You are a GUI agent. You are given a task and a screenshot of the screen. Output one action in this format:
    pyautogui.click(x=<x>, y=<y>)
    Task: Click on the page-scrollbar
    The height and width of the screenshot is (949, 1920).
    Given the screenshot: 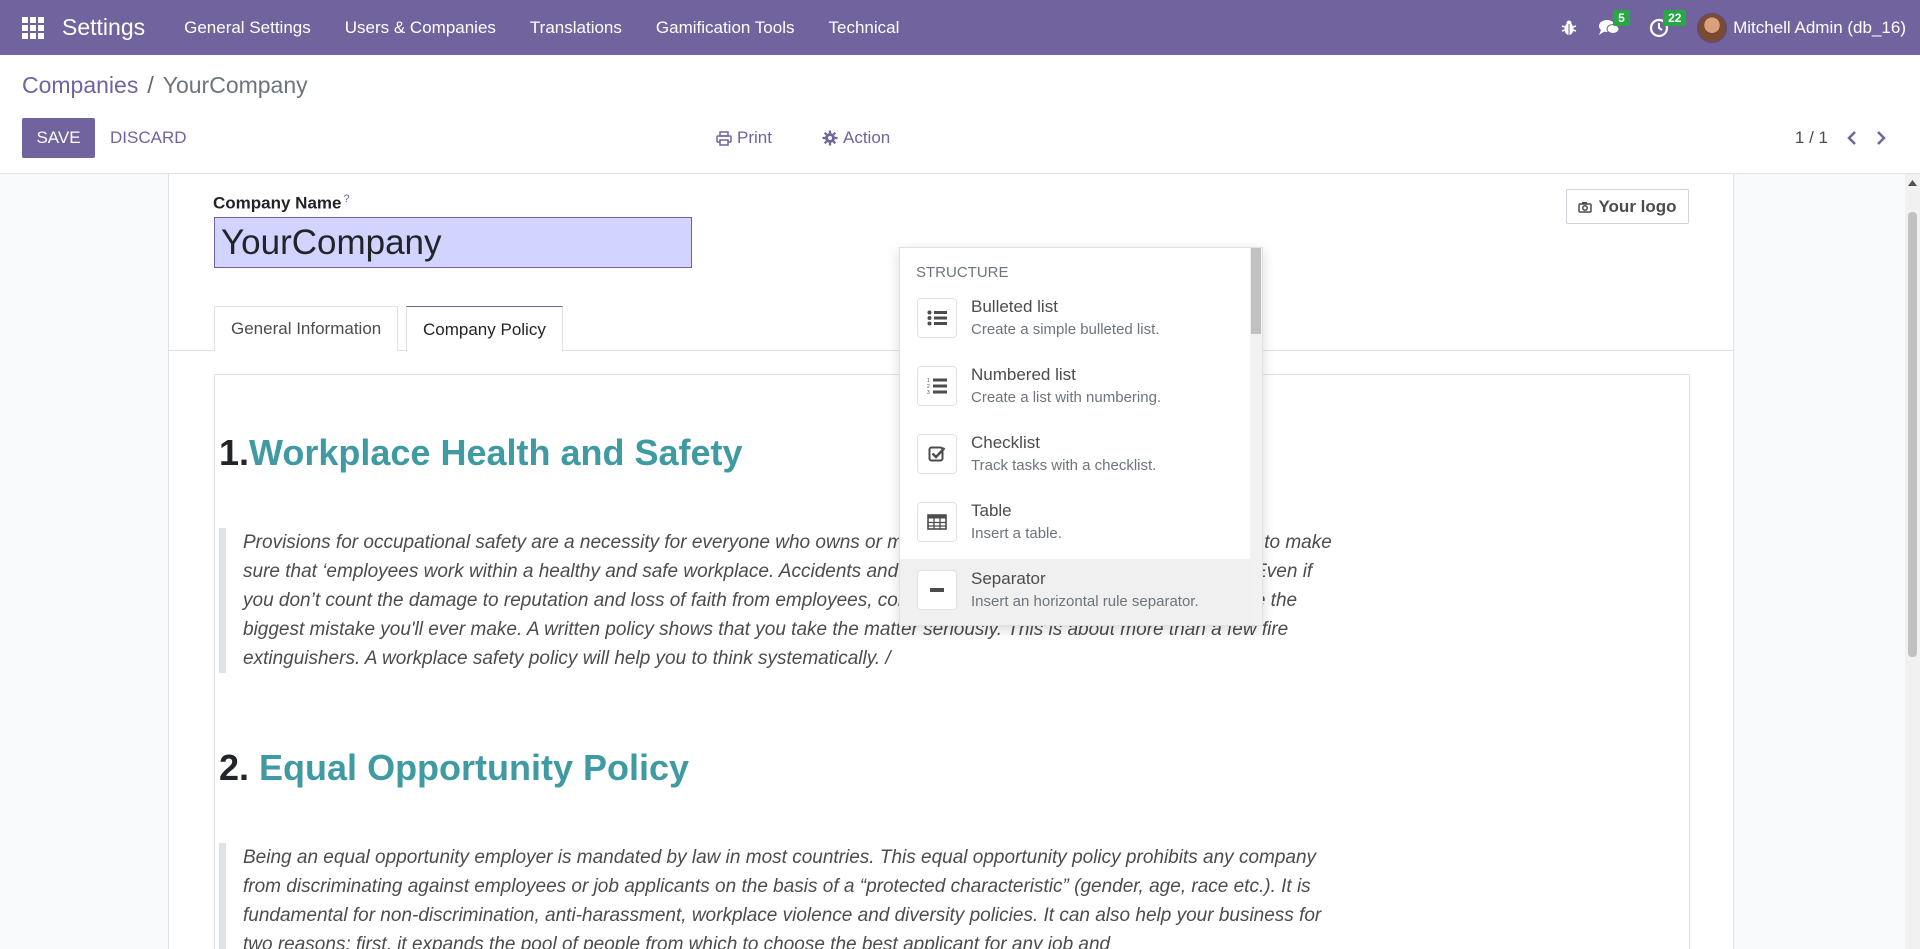 What is the action you would take?
    pyautogui.click(x=1912, y=561)
    